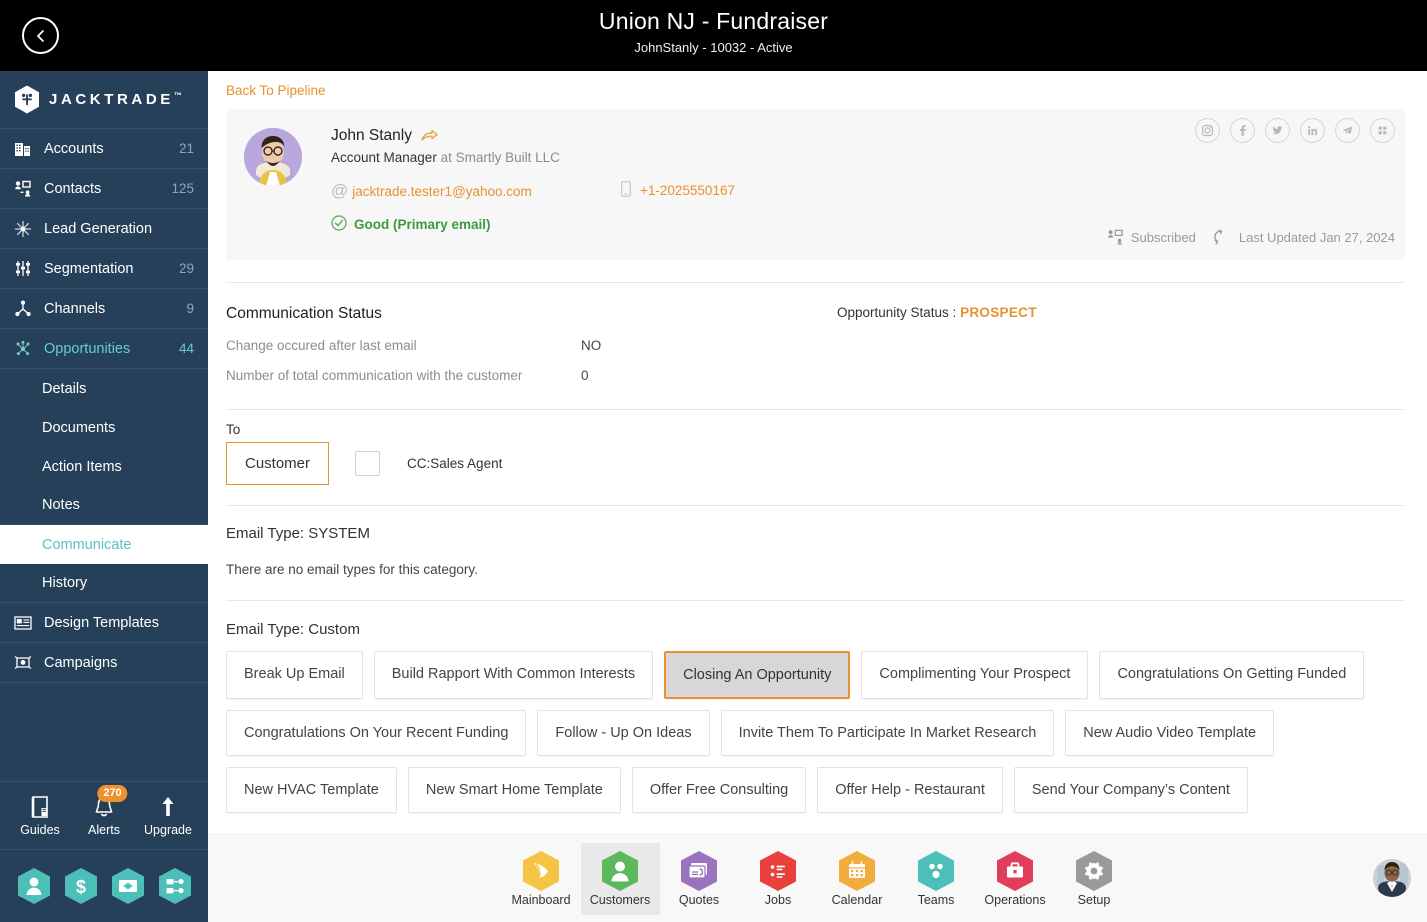  Describe the element at coordinates (79, 427) in the screenshot. I see `sidebar-subitem-label: Documents` at that location.